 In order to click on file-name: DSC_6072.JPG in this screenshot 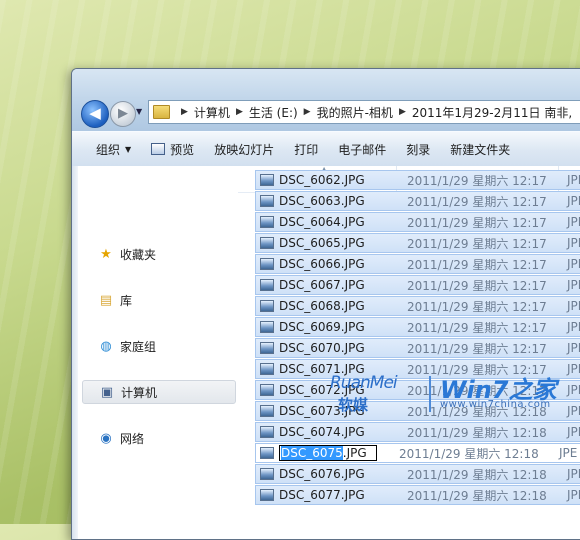, I will do `click(322, 390)`.